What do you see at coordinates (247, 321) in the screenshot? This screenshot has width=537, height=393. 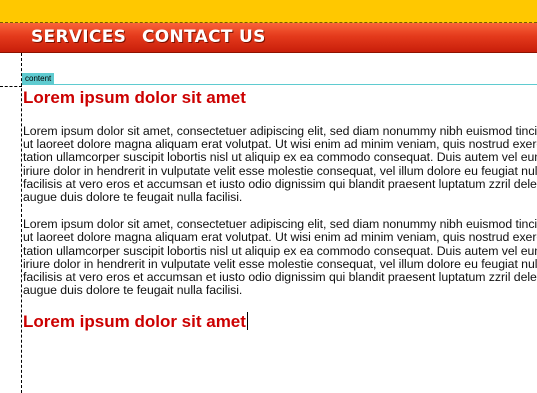 I see `text-cursor` at bounding box center [247, 321].